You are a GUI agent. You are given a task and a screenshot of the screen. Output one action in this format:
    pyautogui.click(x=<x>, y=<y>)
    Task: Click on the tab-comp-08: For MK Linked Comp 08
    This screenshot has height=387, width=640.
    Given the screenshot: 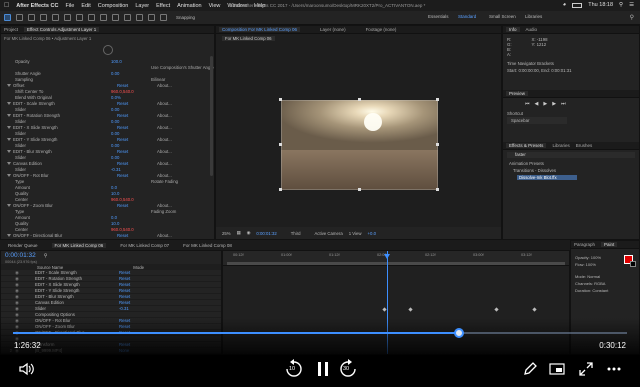 What is the action you would take?
    pyautogui.click(x=207, y=245)
    